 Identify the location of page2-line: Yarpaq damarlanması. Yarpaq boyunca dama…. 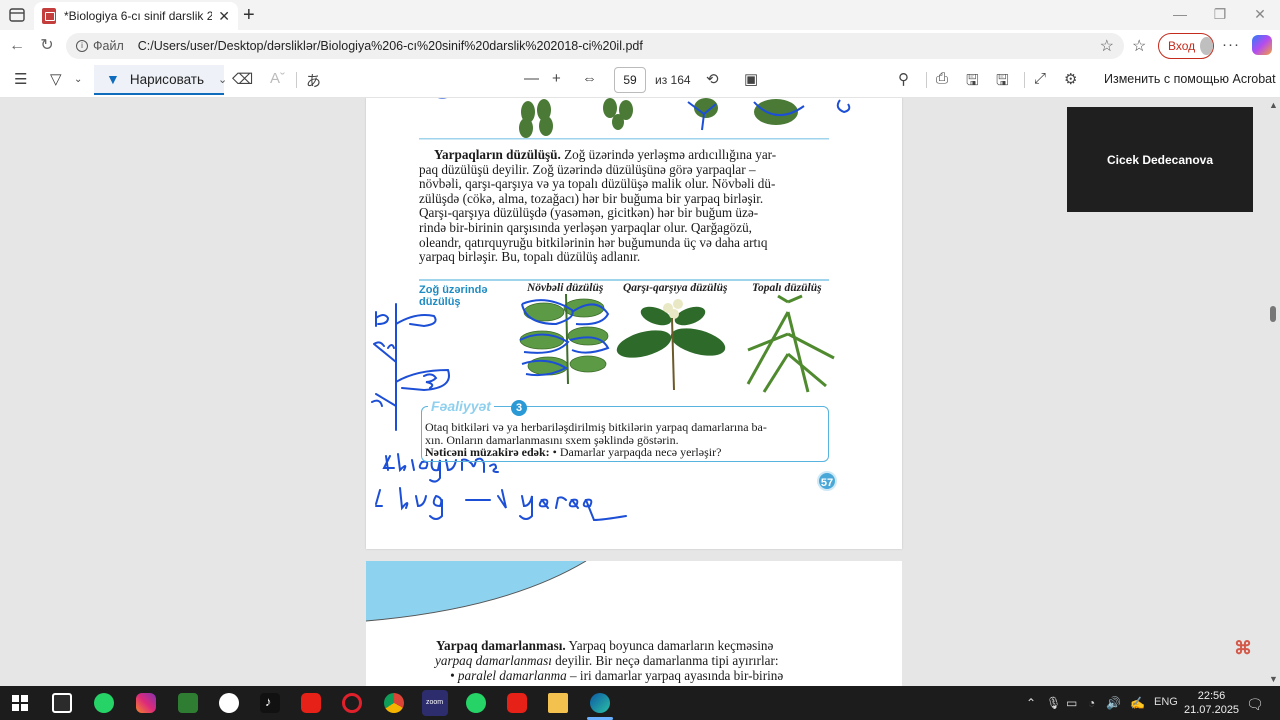
(661, 646).